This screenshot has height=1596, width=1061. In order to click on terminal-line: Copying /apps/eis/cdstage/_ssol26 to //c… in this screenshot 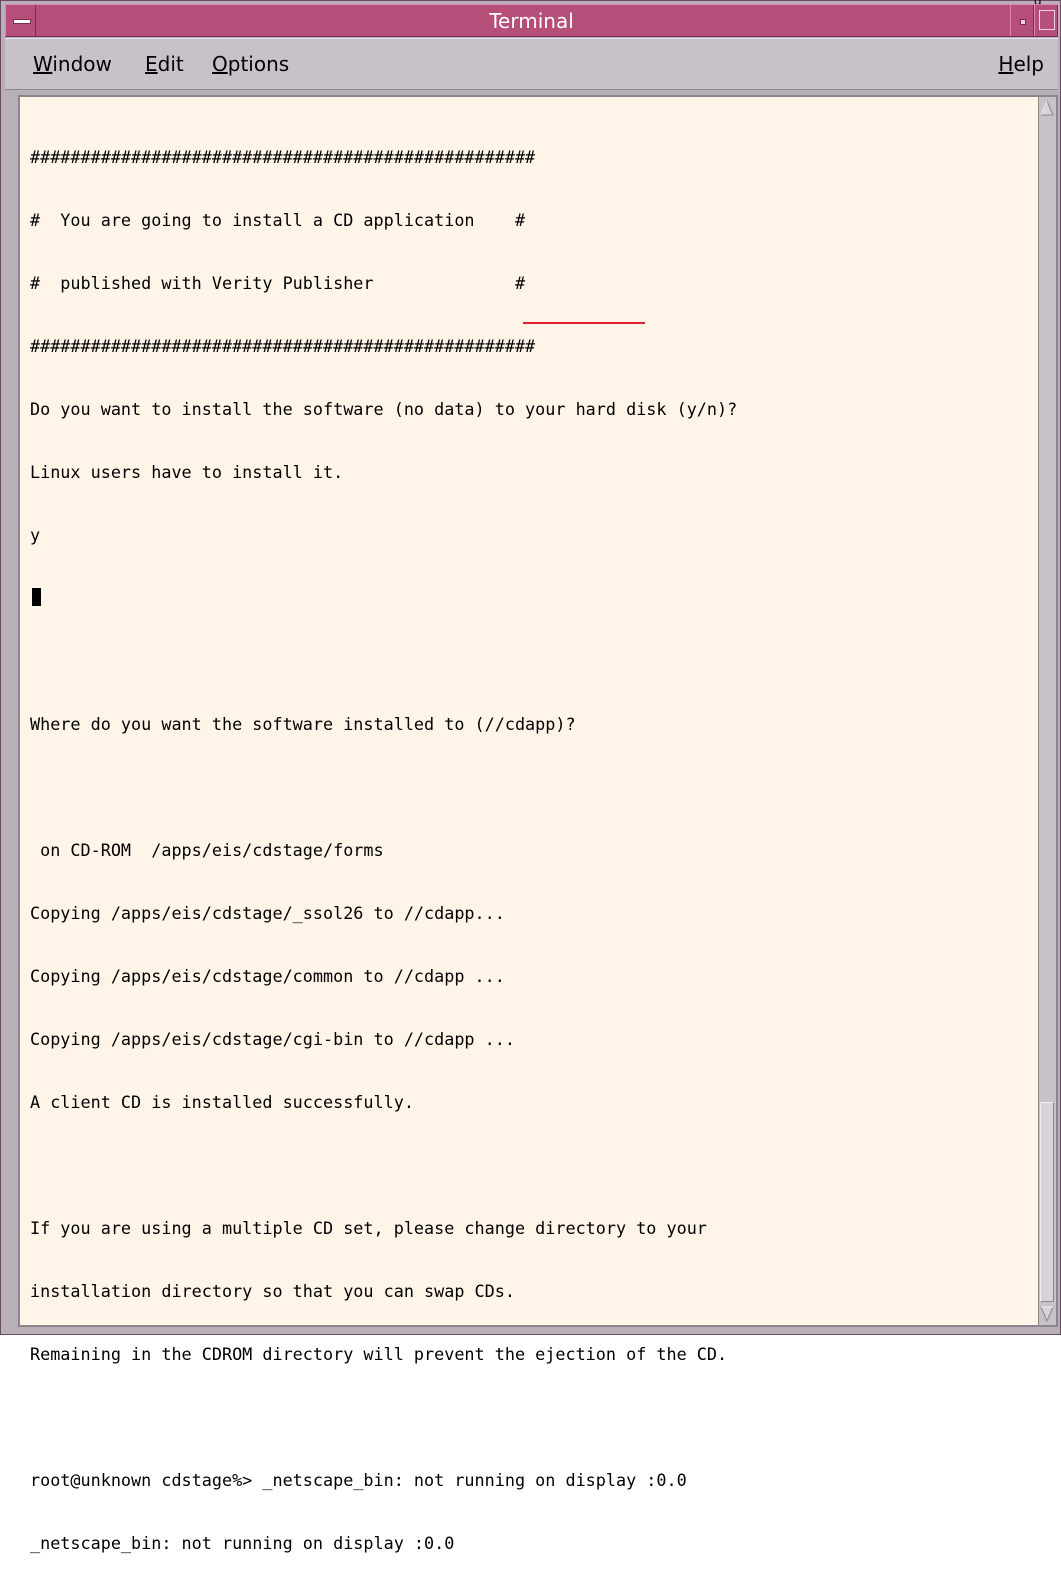, I will do `click(267, 913)`.